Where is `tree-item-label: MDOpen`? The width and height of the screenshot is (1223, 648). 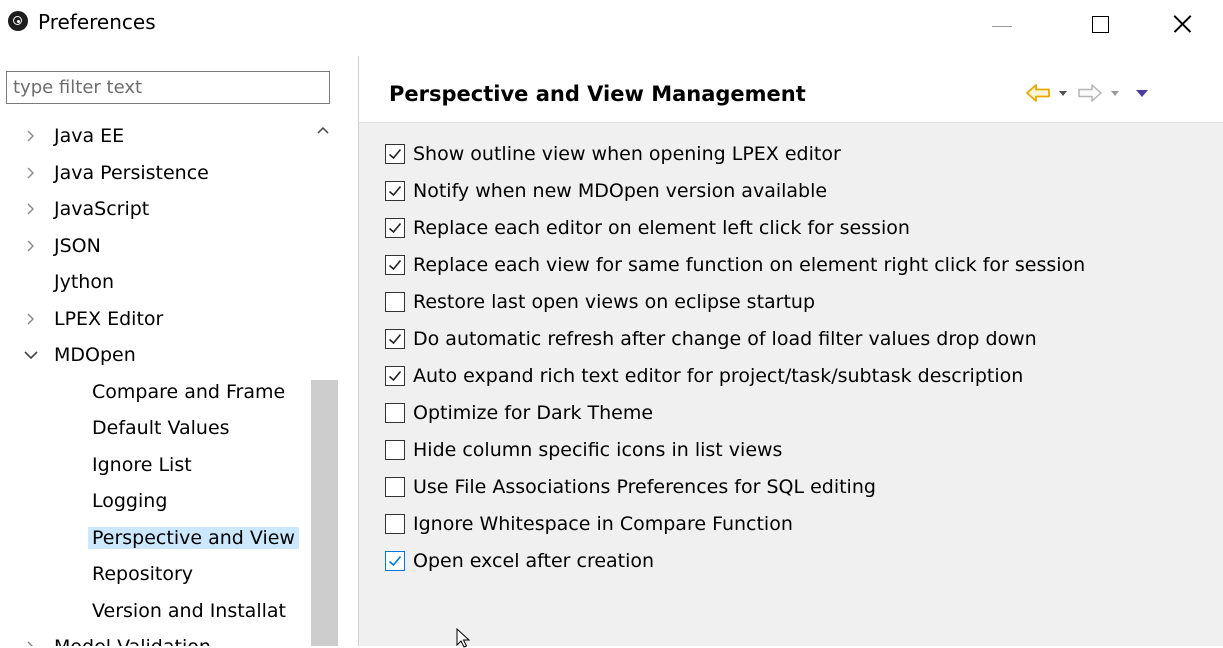 tree-item-label: MDOpen is located at coordinates (95, 355).